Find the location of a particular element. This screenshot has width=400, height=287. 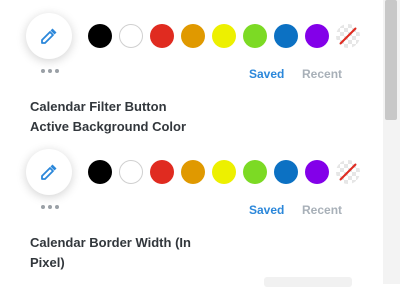

setting-label-line: Calendar Border Width (In is located at coordinates (110, 242).